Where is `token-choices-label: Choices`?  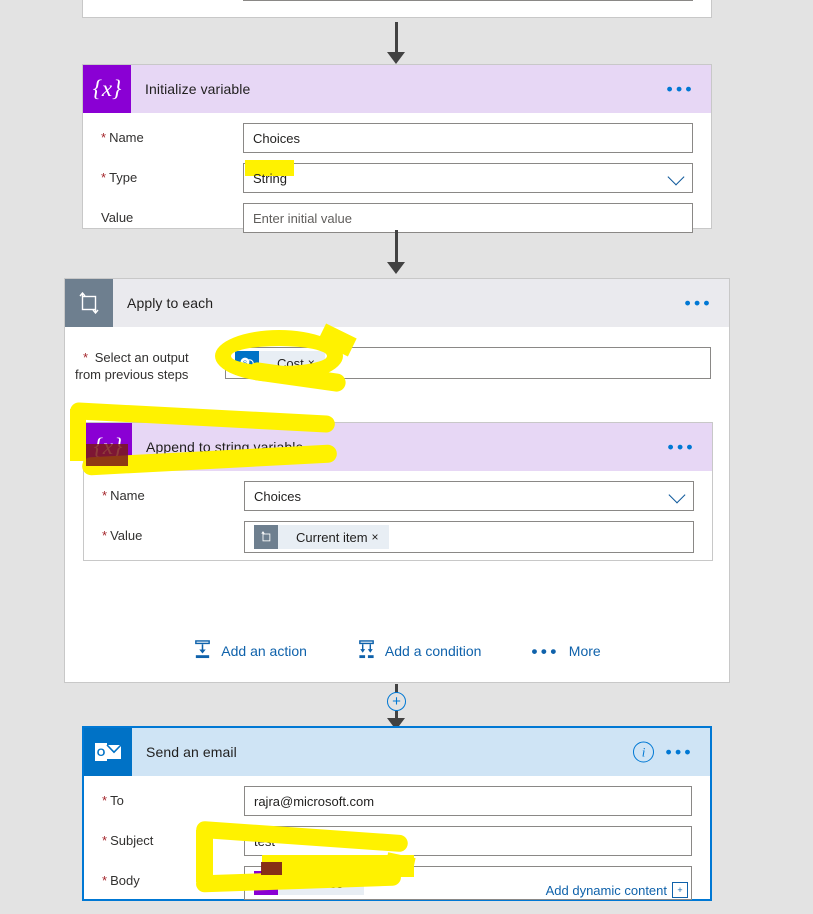
token-choices-label: Choices is located at coordinates (319, 883).